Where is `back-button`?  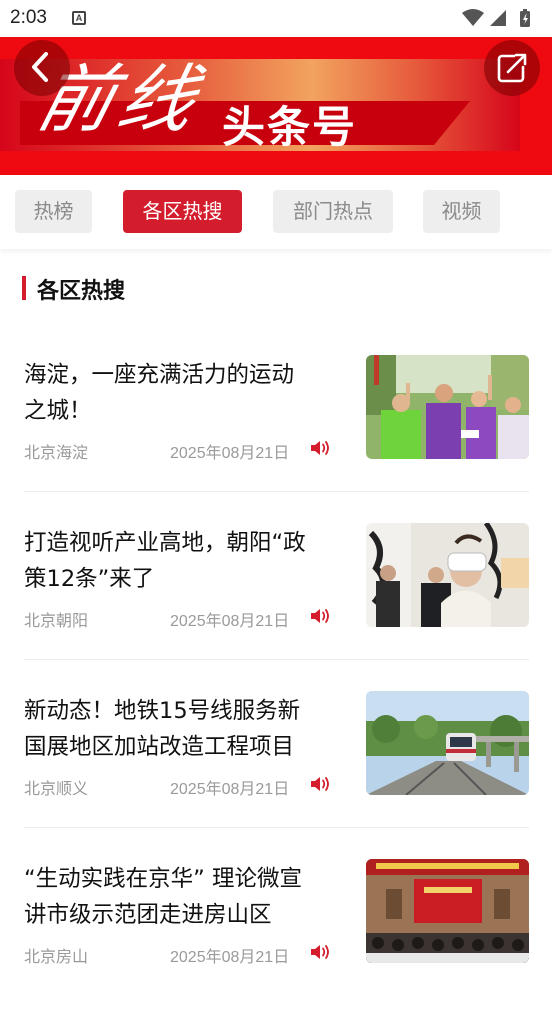
back-button is located at coordinates (42, 68).